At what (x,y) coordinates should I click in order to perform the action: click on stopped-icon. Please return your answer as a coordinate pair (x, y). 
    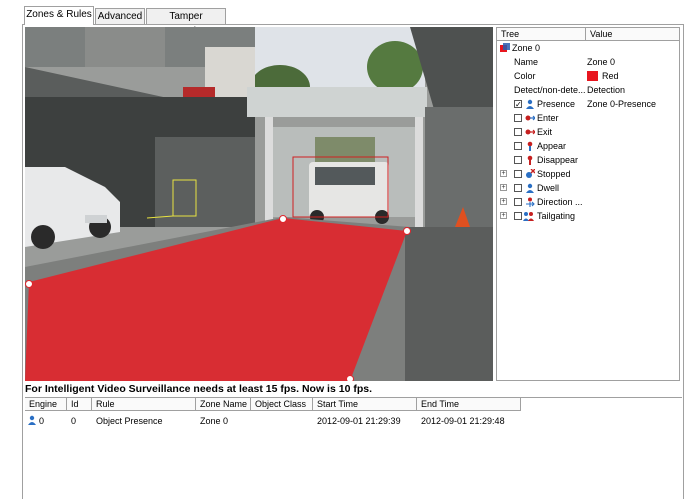
    Looking at the image, I should click on (530, 173).